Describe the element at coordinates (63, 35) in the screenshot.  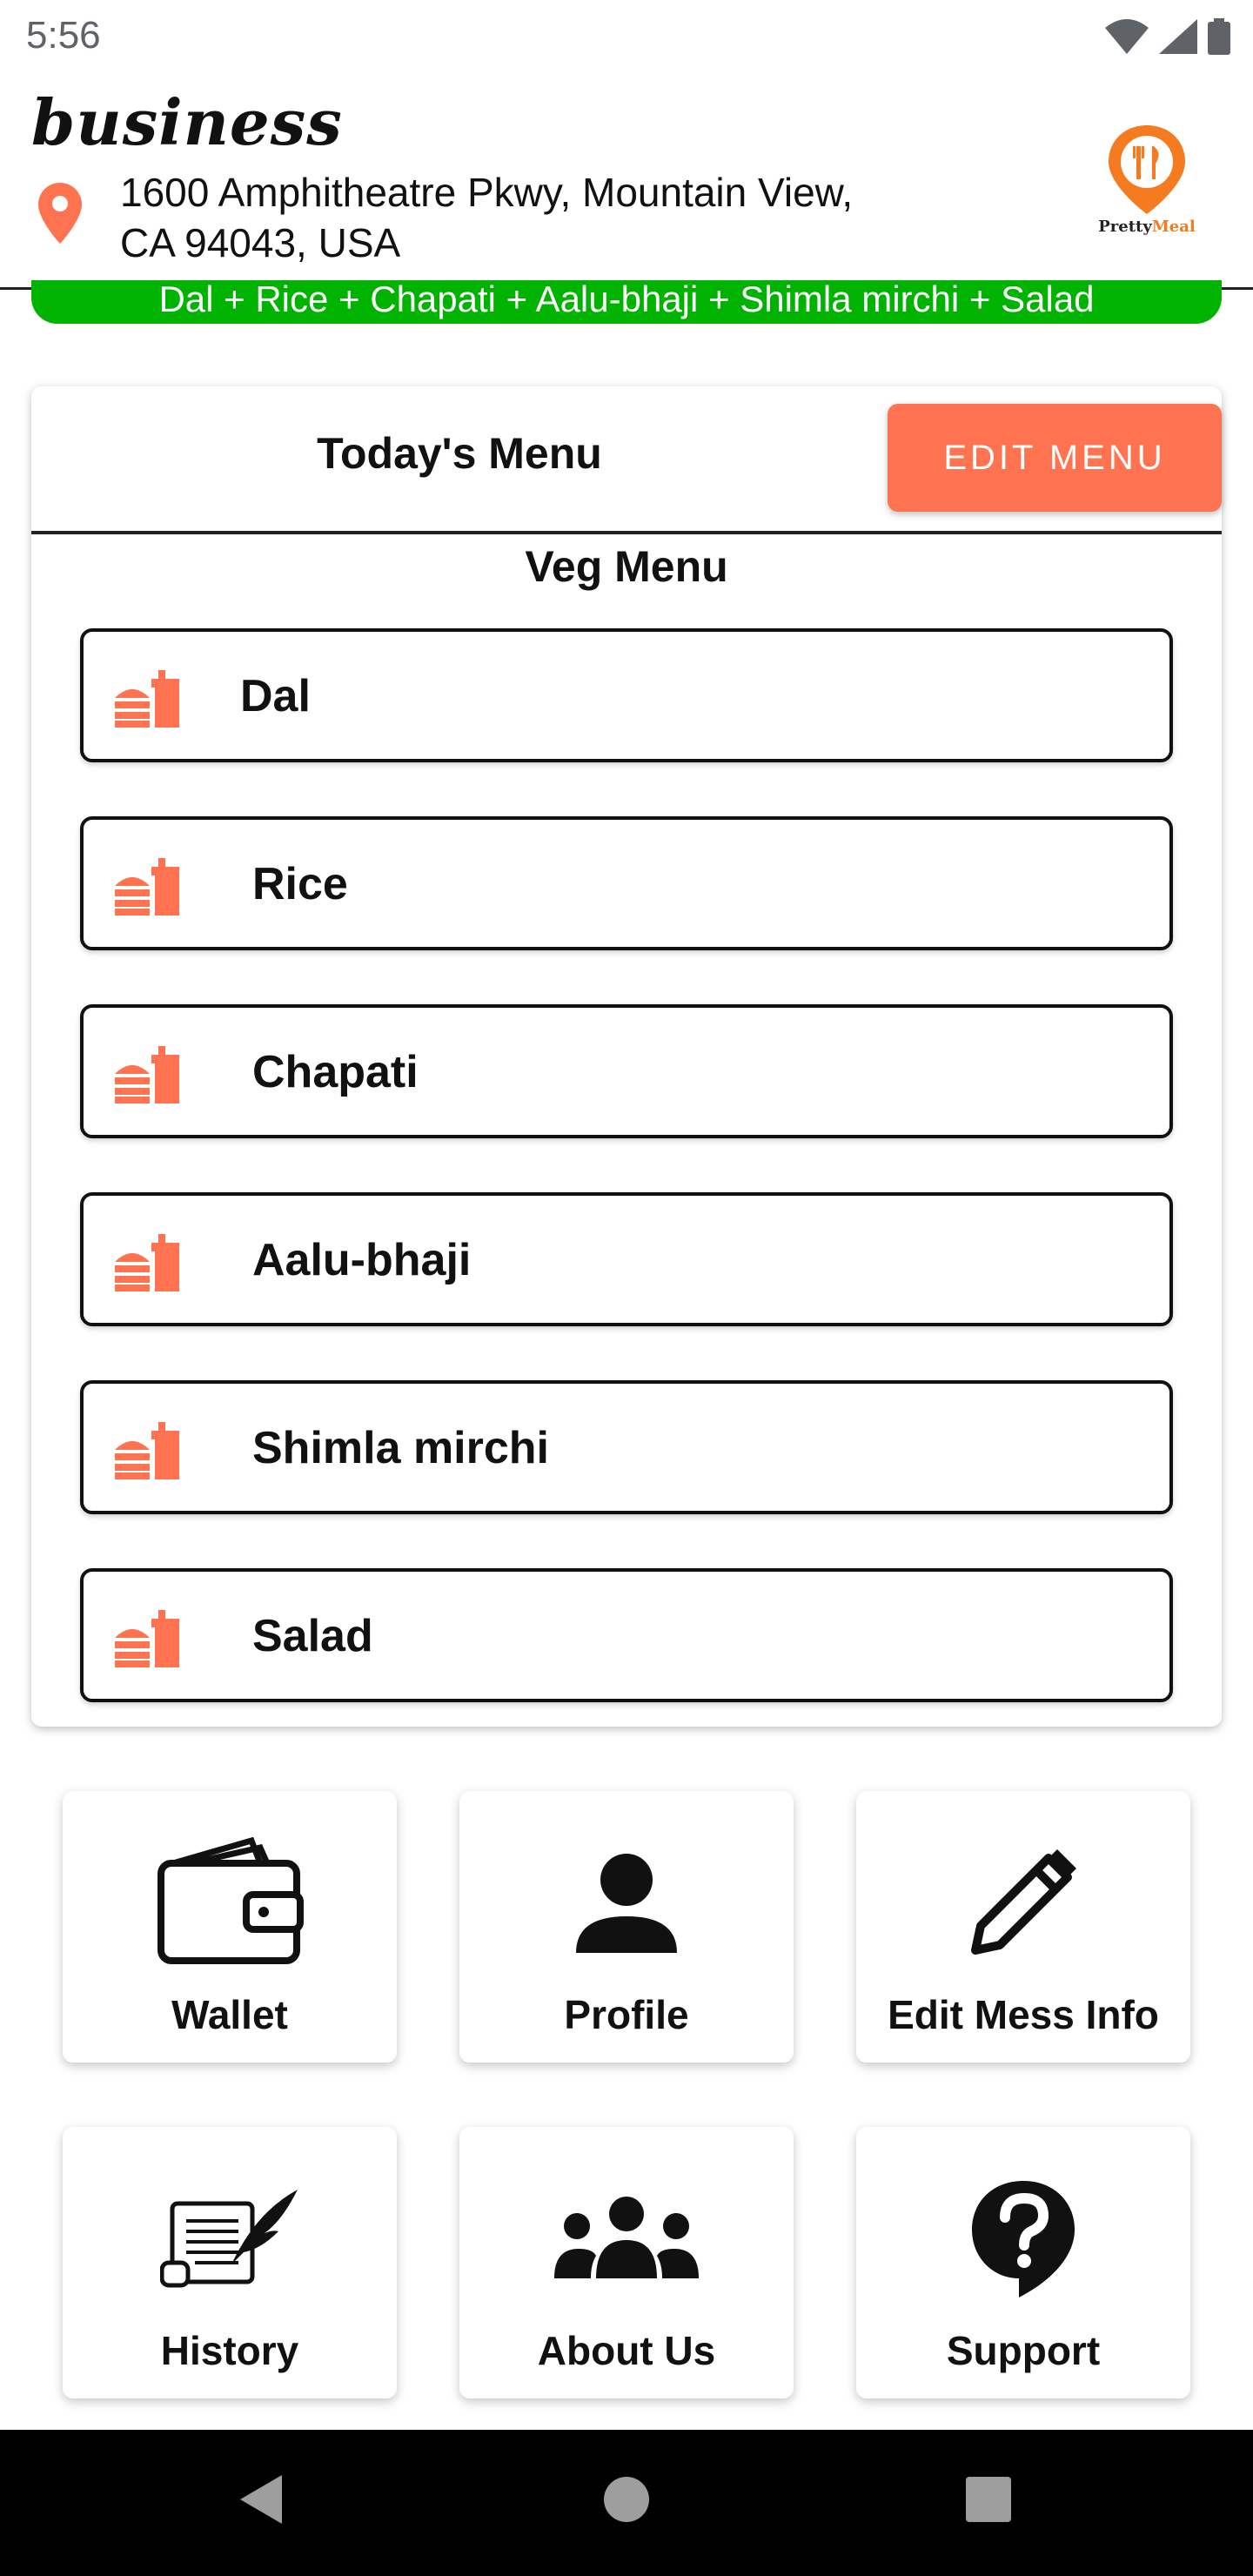
I see `status-time: 5:56` at that location.